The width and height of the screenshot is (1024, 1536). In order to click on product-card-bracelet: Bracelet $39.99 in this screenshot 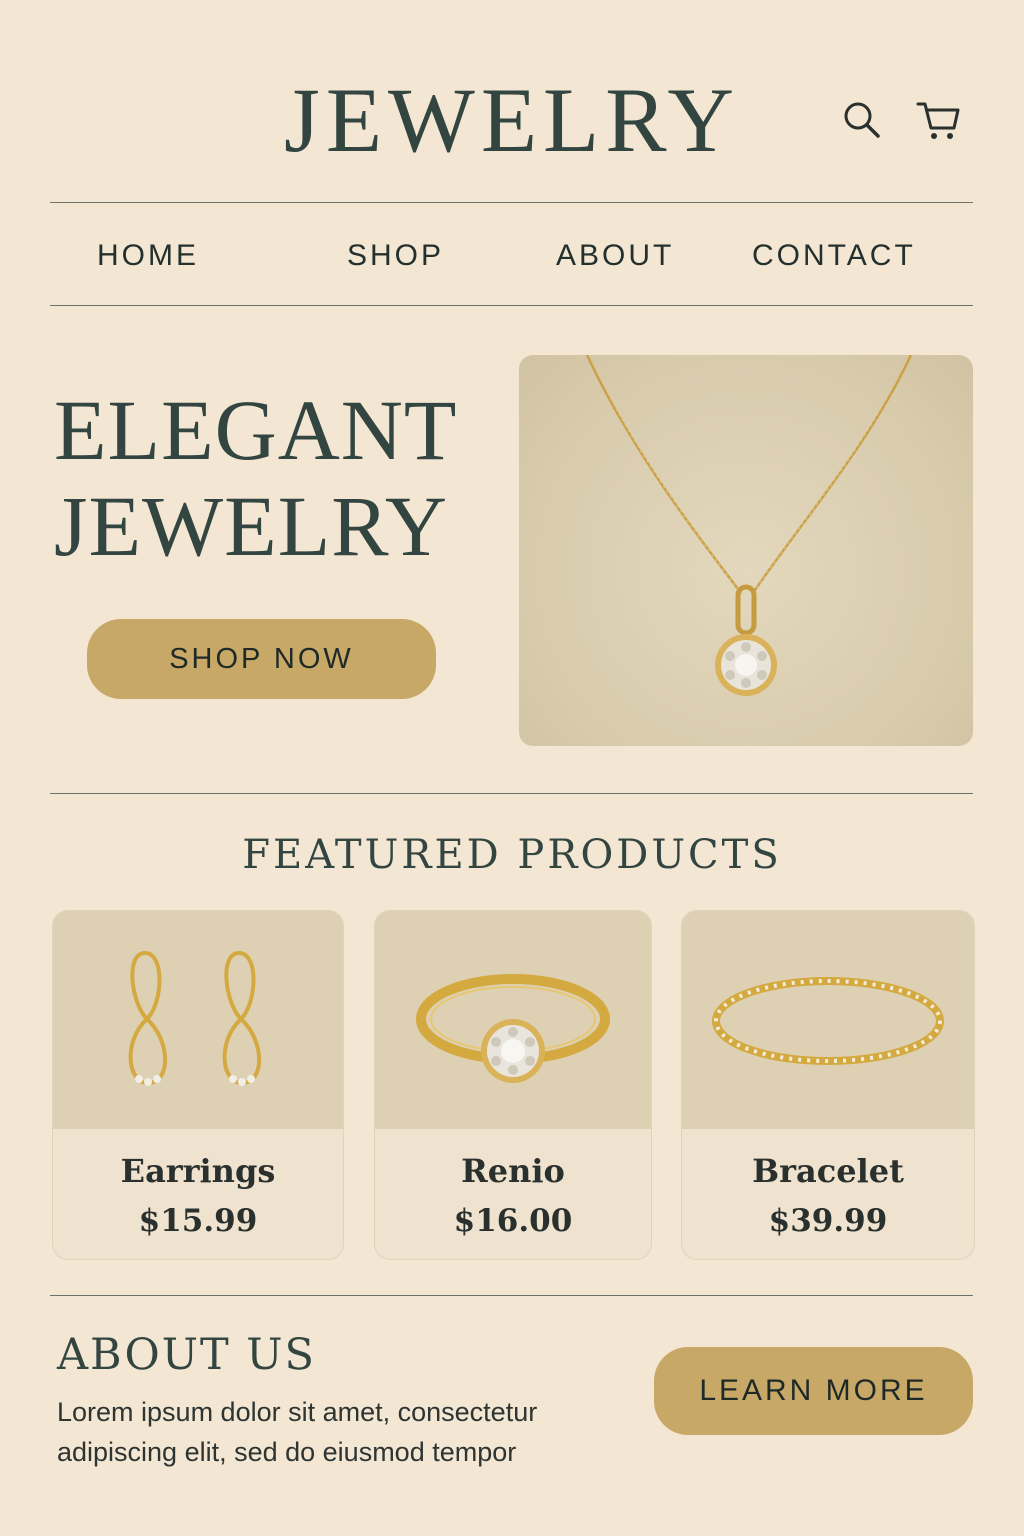, I will do `click(828, 1085)`.